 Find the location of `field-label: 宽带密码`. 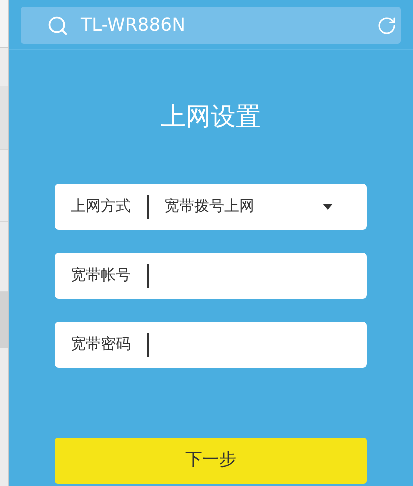

field-label: 宽带密码 is located at coordinates (101, 345).